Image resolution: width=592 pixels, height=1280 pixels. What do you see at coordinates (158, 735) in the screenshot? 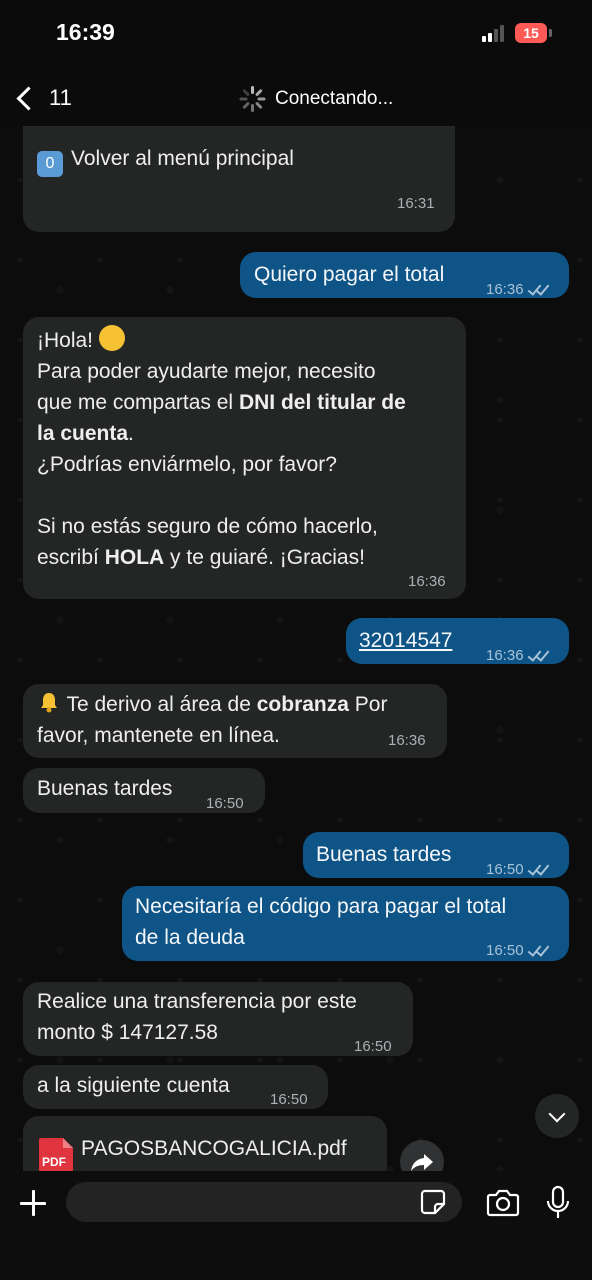
I see `message-line: favor, mantenete en línea.` at bounding box center [158, 735].